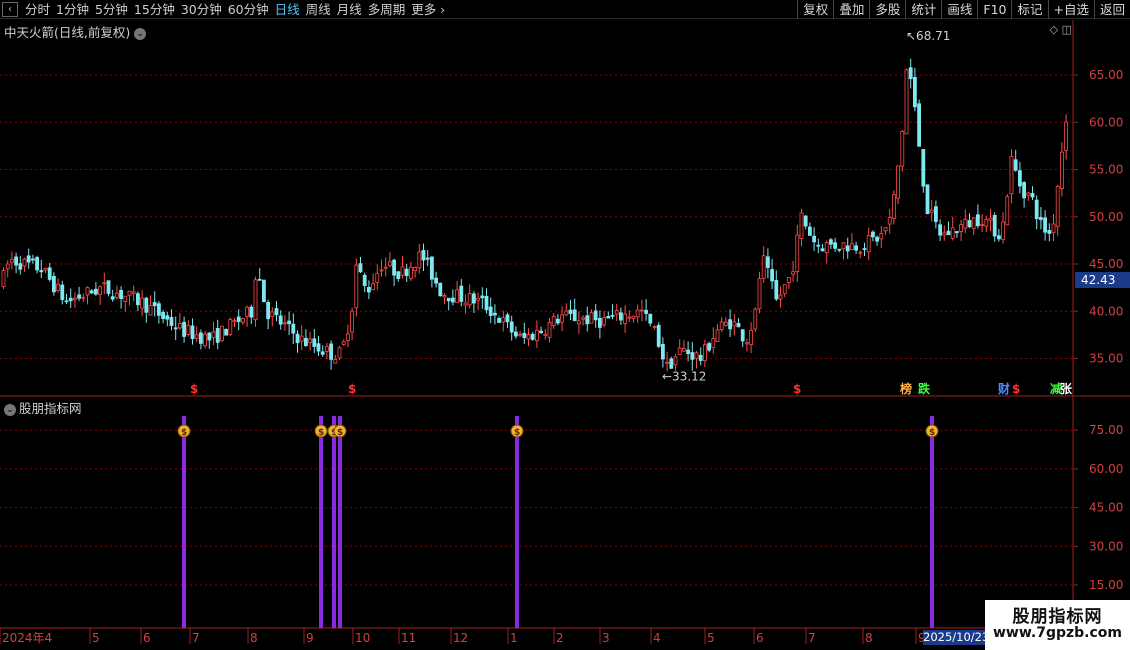  I want to click on indicator-tick-label: 45.00, so click(1106, 508).